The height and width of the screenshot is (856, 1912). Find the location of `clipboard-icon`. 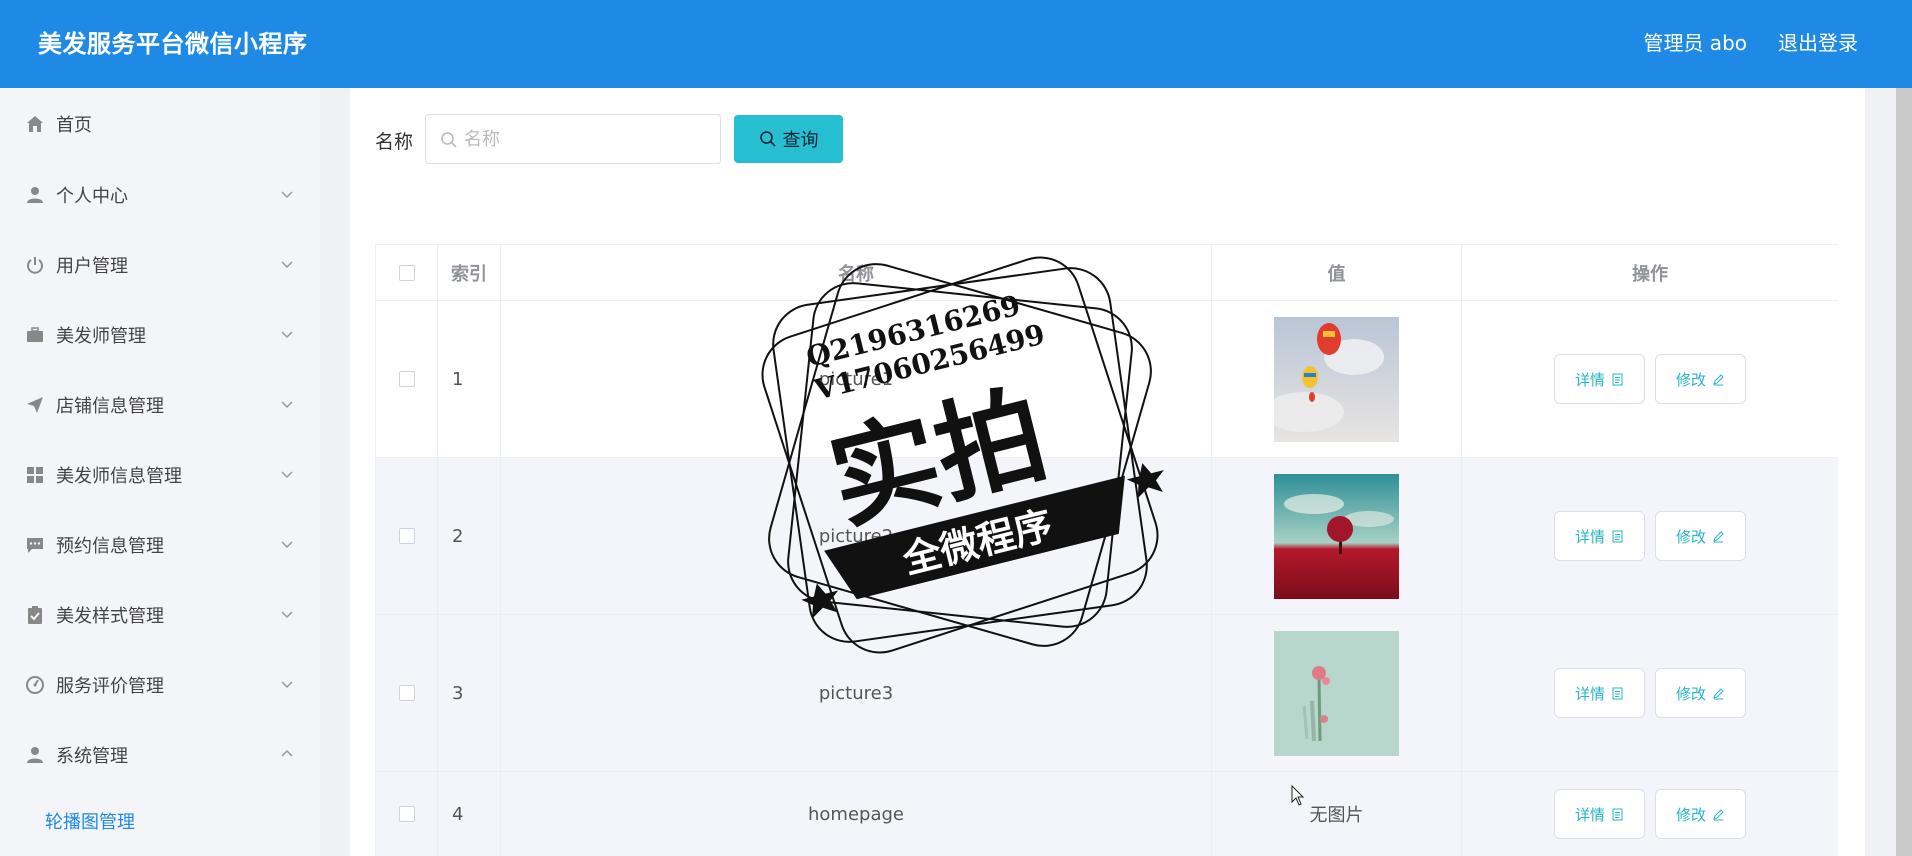

clipboard-icon is located at coordinates (35, 615).